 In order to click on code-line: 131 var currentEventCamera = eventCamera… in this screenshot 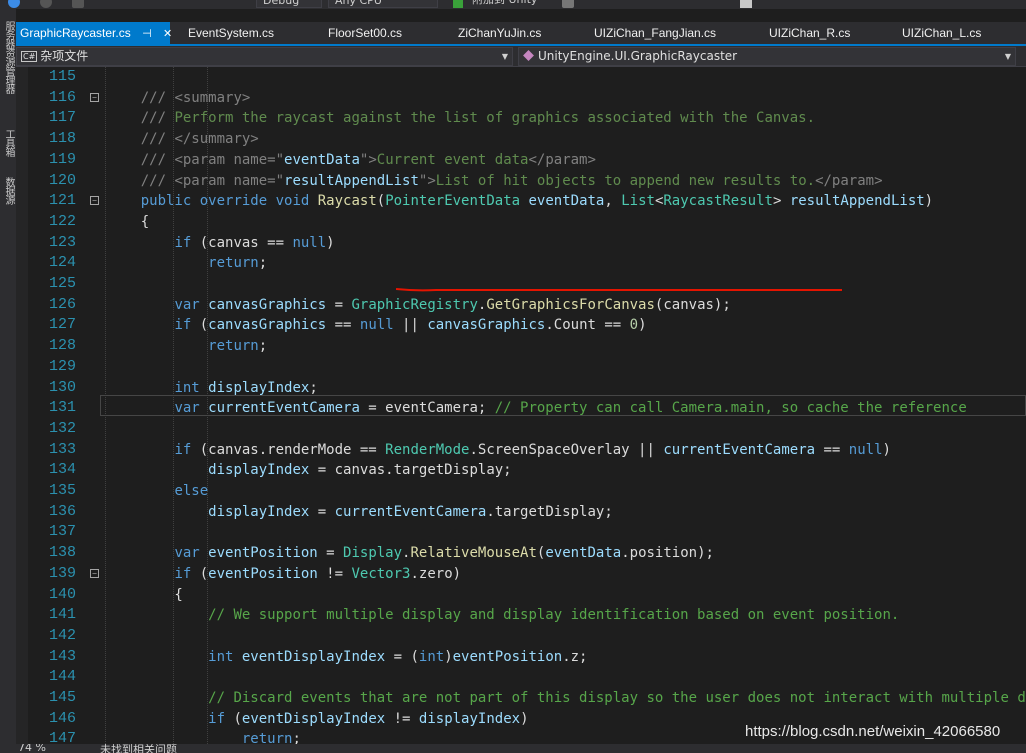, I will do `click(527, 408)`.